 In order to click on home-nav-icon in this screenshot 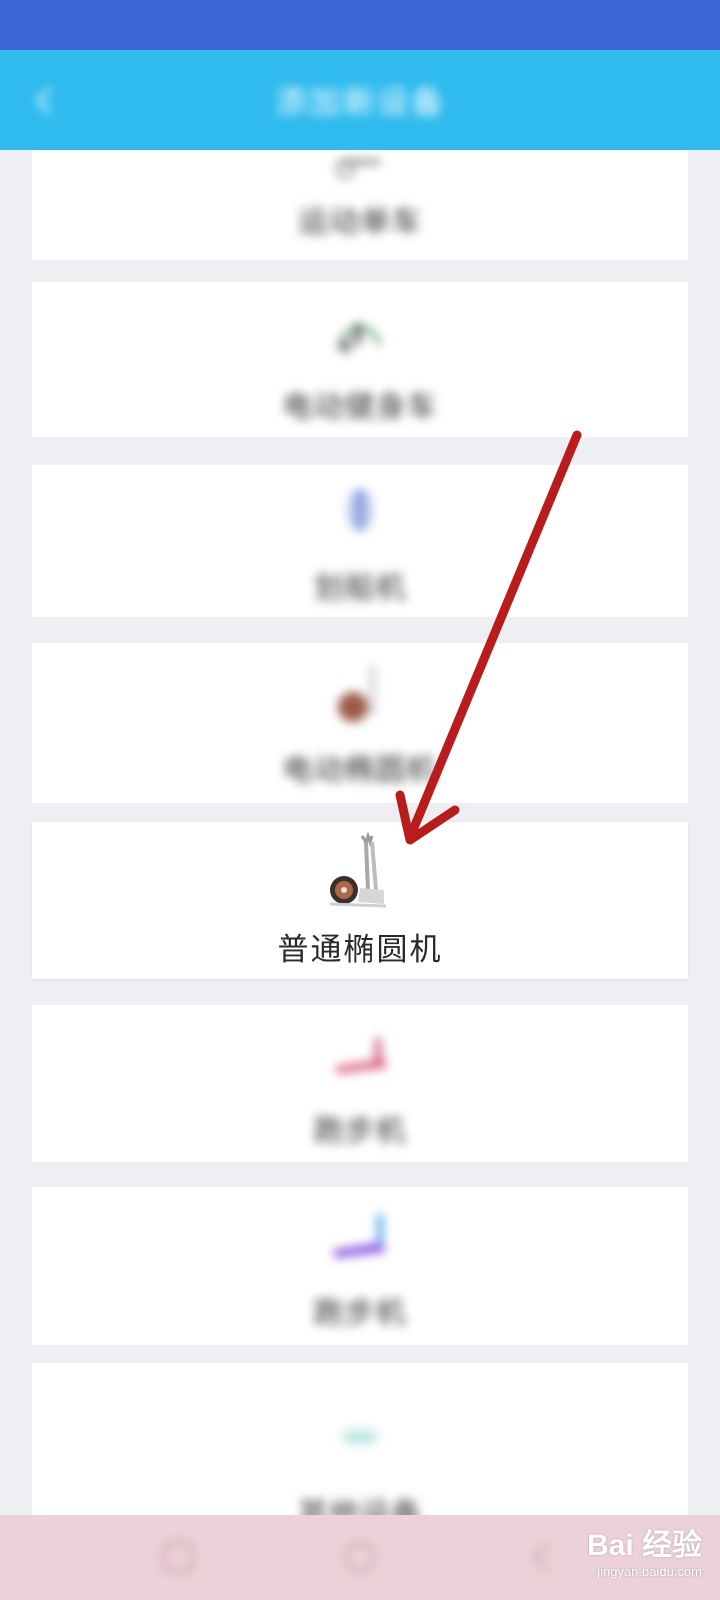, I will do `click(360, 1557)`.